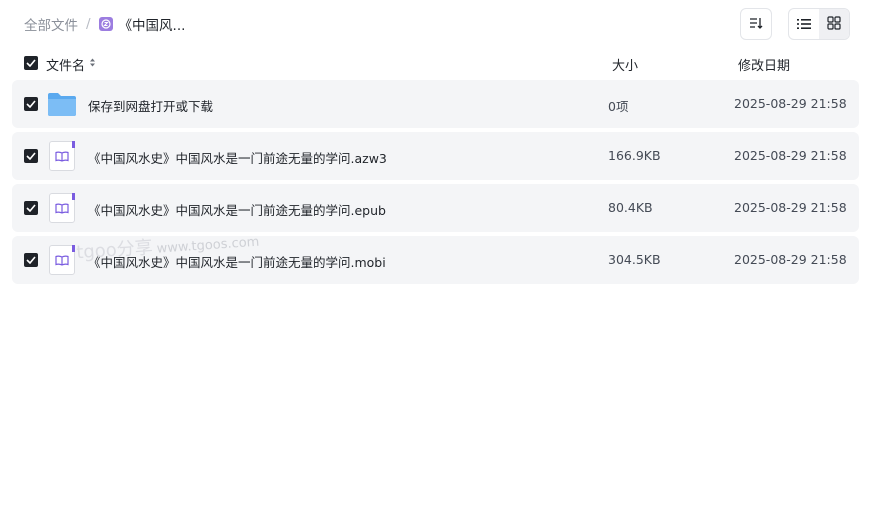  I want to click on sort-arrows-icon, so click(92, 64).